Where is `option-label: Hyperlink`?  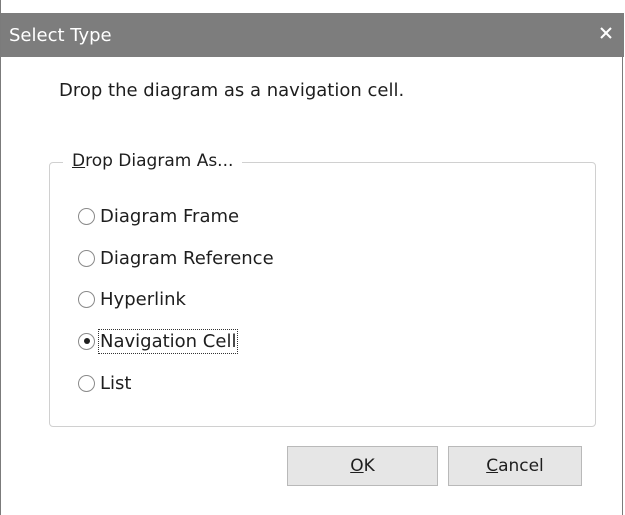 option-label: Hyperlink is located at coordinates (143, 299).